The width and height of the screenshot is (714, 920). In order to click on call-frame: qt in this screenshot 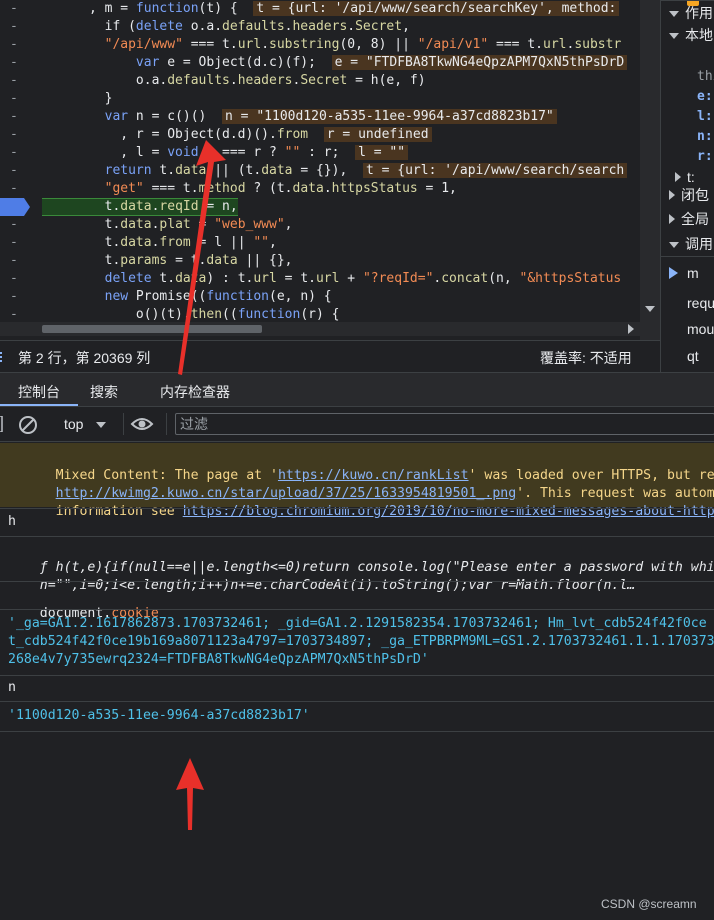, I will do `click(693, 356)`.